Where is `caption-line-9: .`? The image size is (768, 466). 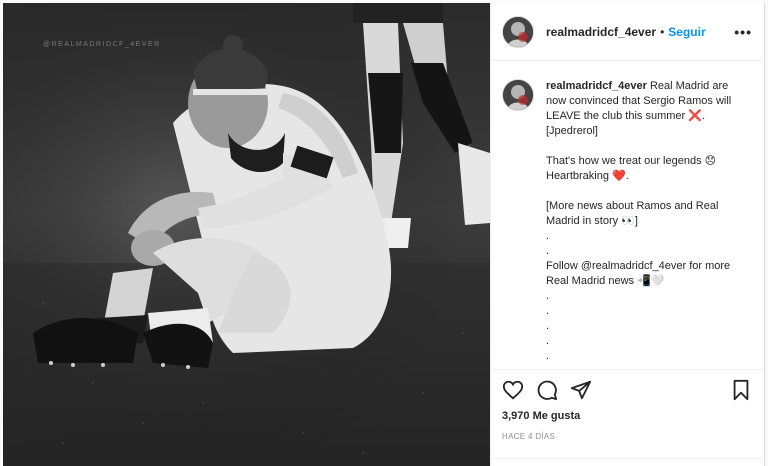
caption-line-9: . is located at coordinates (548, 341).